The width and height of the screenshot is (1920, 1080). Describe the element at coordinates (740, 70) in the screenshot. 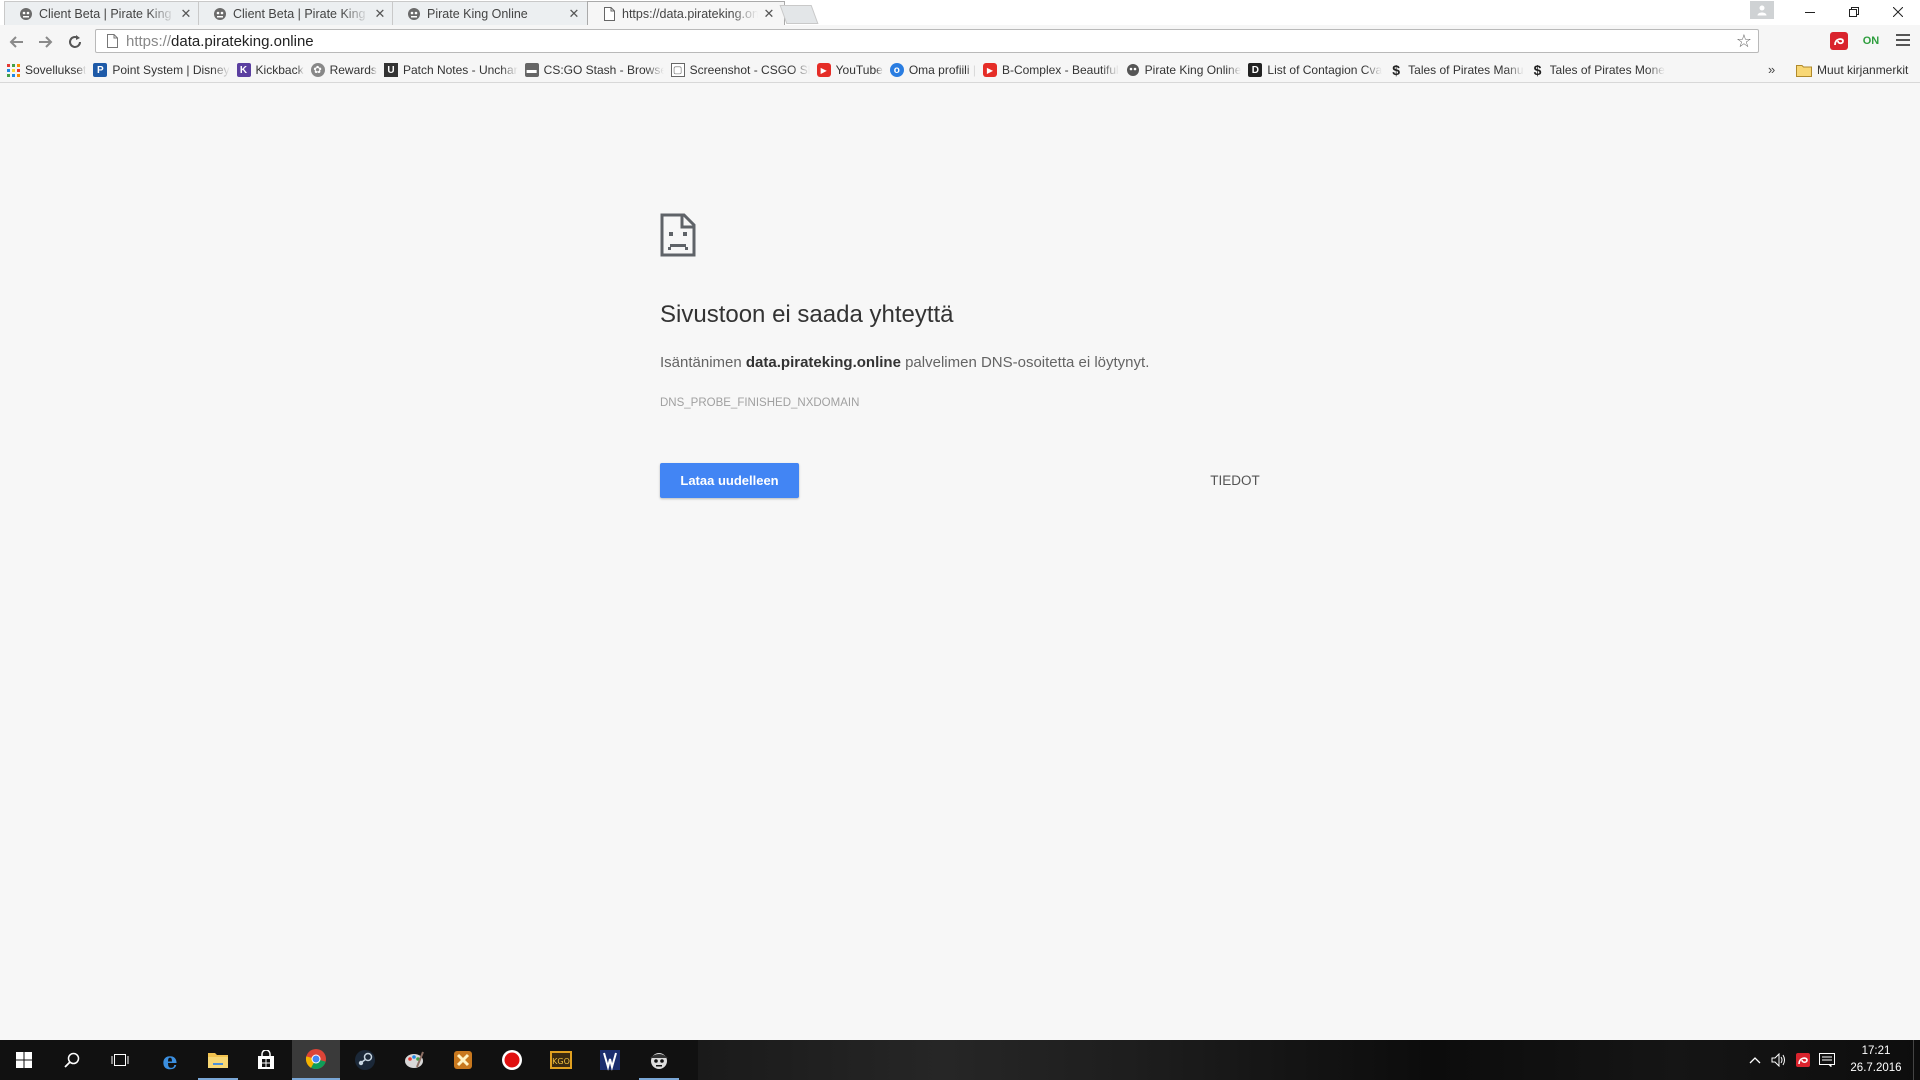

I see `bookmark-screenshot-csgo: ▢ Screenshot - CSGO Sk` at that location.